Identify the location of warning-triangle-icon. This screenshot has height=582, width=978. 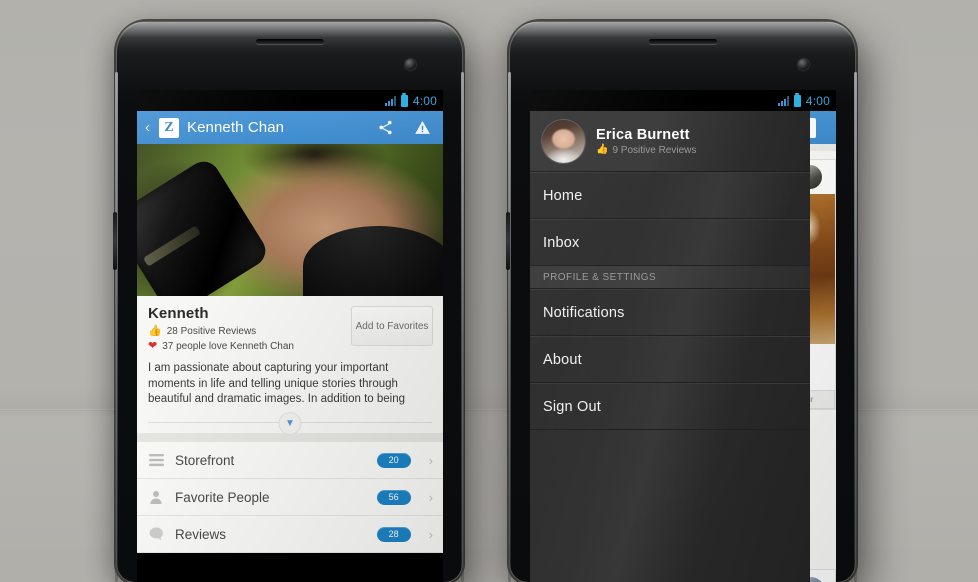
(422, 127).